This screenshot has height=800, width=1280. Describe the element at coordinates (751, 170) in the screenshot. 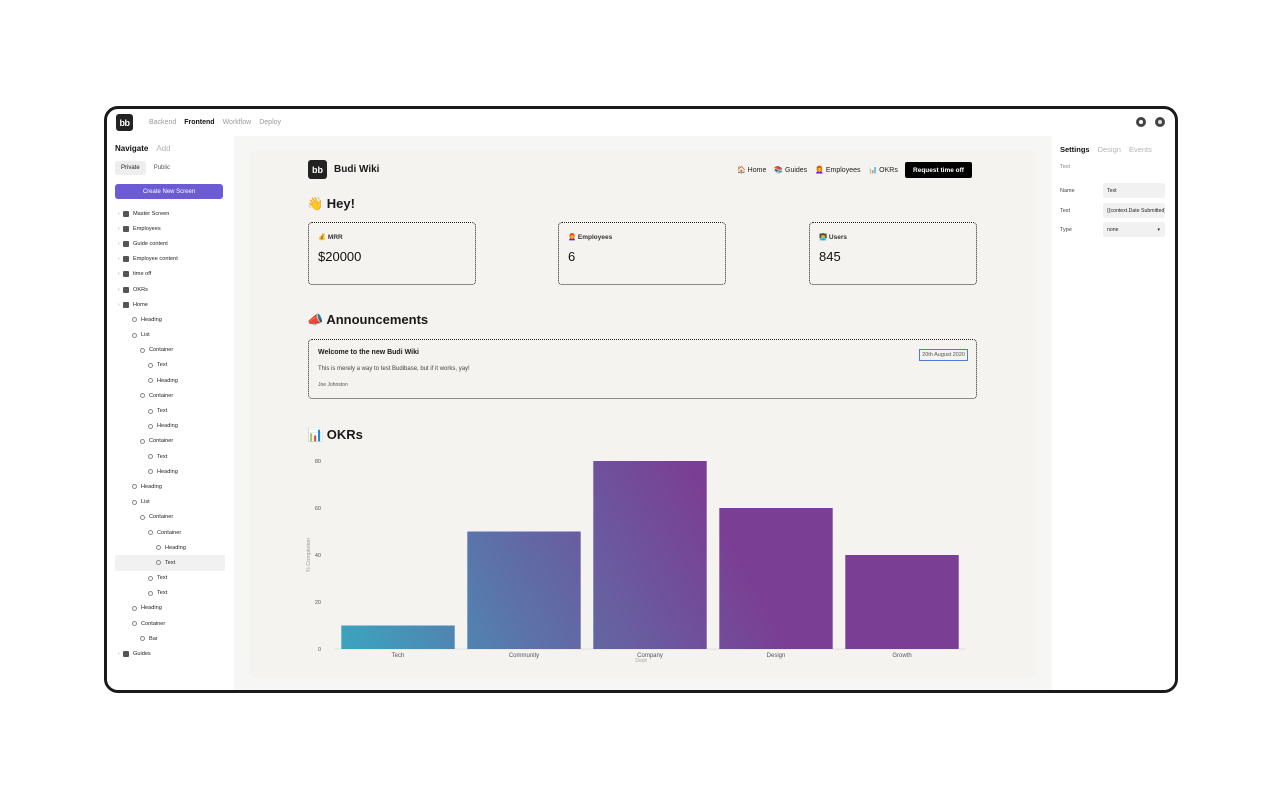

I see `nav-home: 🏠 Home` at that location.